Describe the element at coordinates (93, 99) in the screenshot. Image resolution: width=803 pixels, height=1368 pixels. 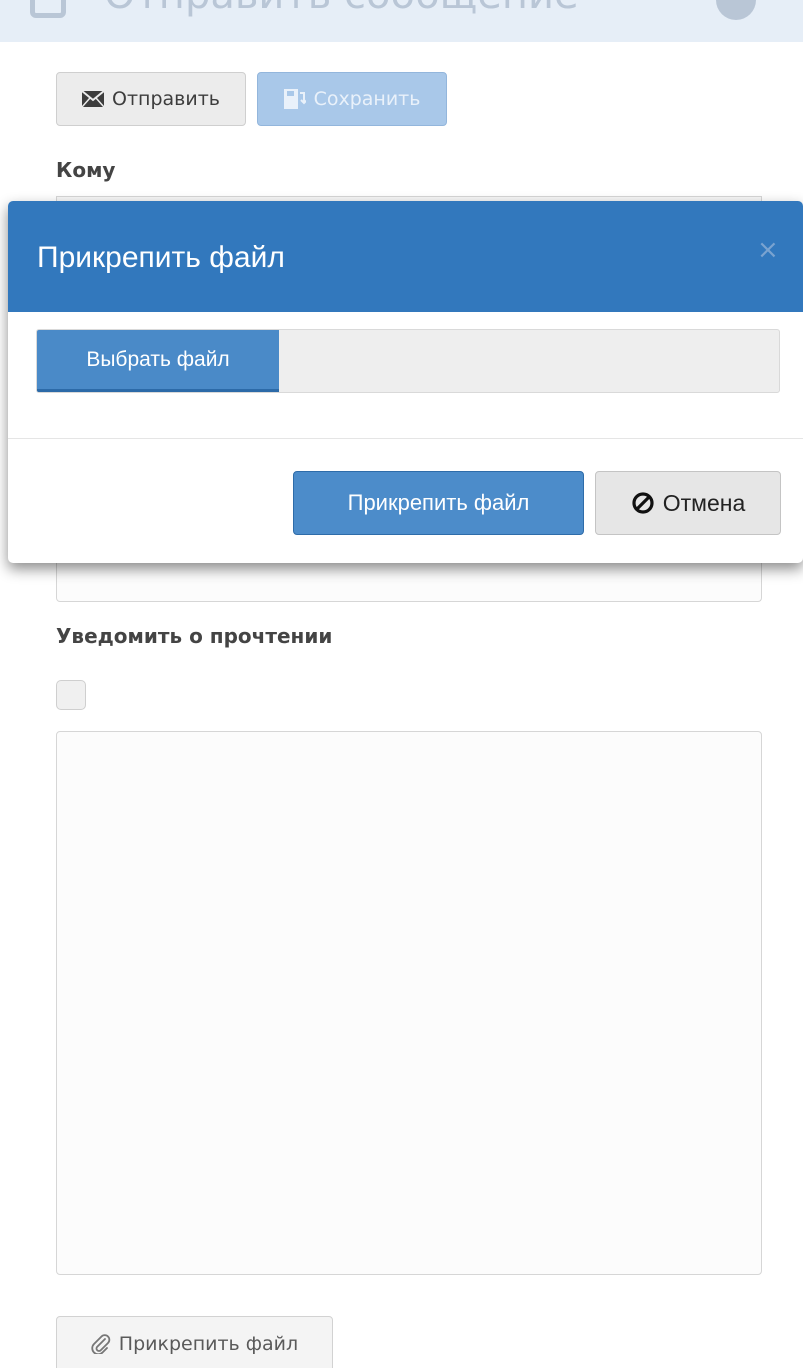
I see `envelope-icon` at that location.